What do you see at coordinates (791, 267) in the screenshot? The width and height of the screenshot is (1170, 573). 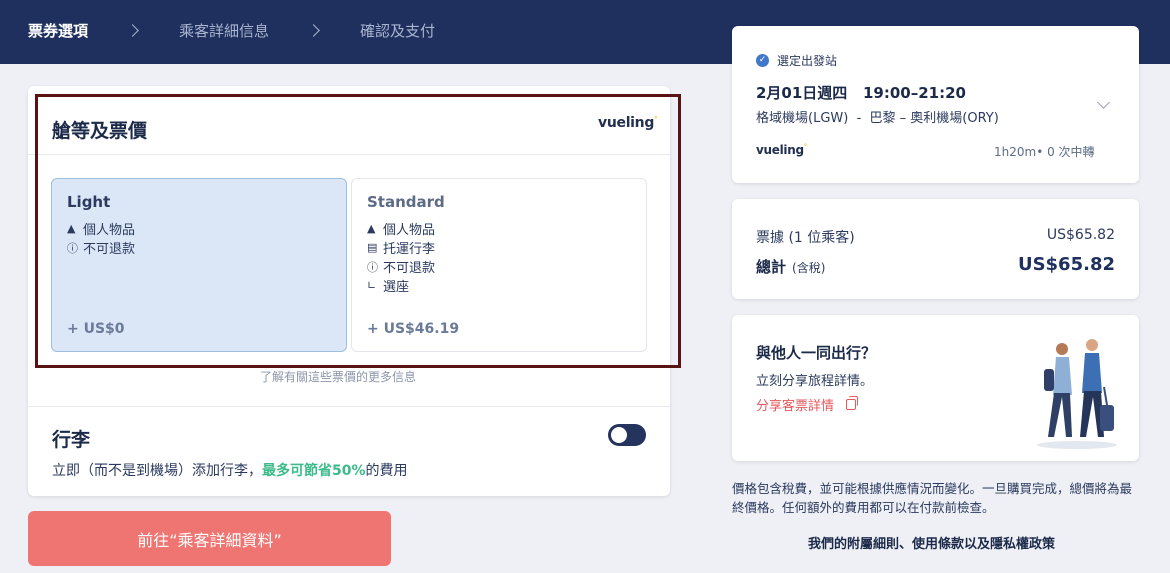 I see `total-label: 總計 (含稅)` at bounding box center [791, 267].